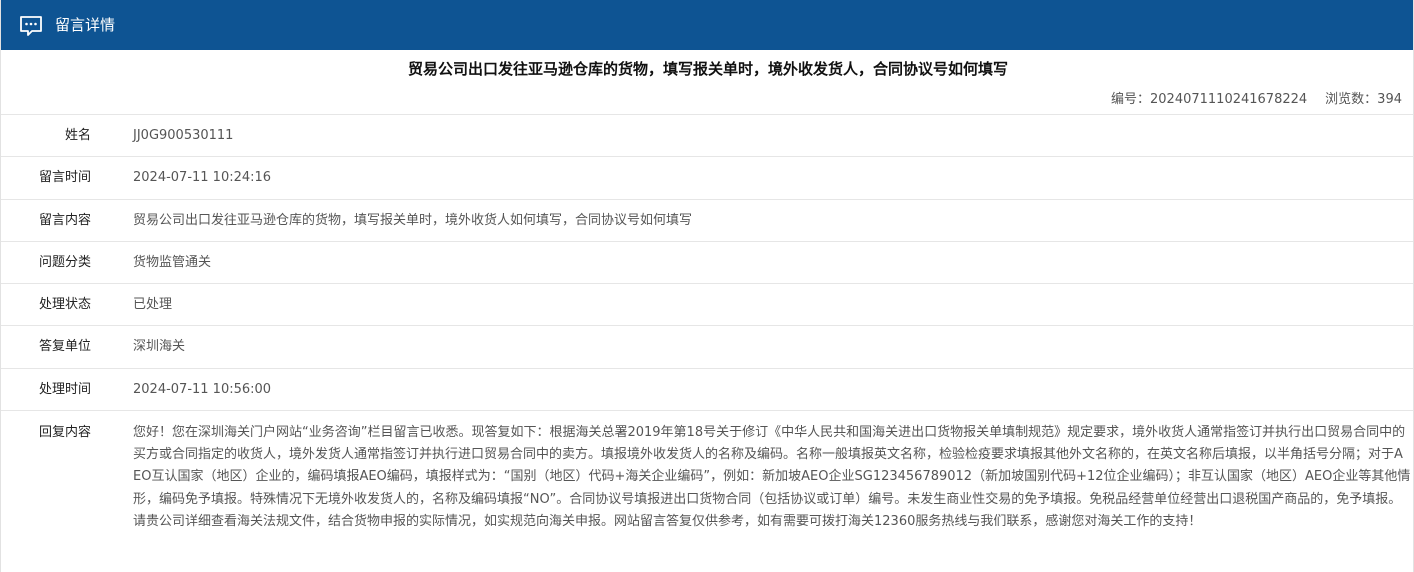  Describe the element at coordinates (64, 389) in the screenshot. I see `field-label: 处理时间` at that location.